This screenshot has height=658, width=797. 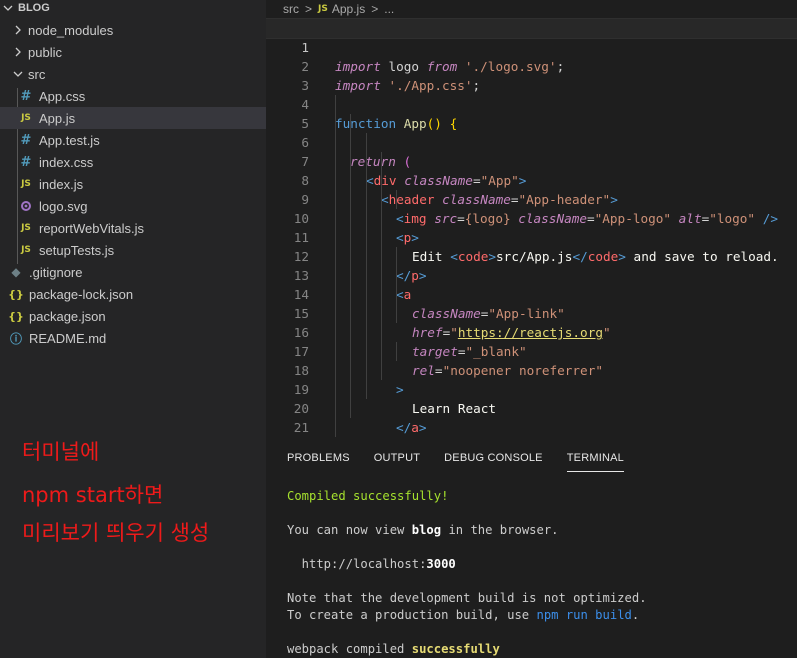 What do you see at coordinates (62, 96) in the screenshot?
I see `tree-item-label: App.css` at bounding box center [62, 96].